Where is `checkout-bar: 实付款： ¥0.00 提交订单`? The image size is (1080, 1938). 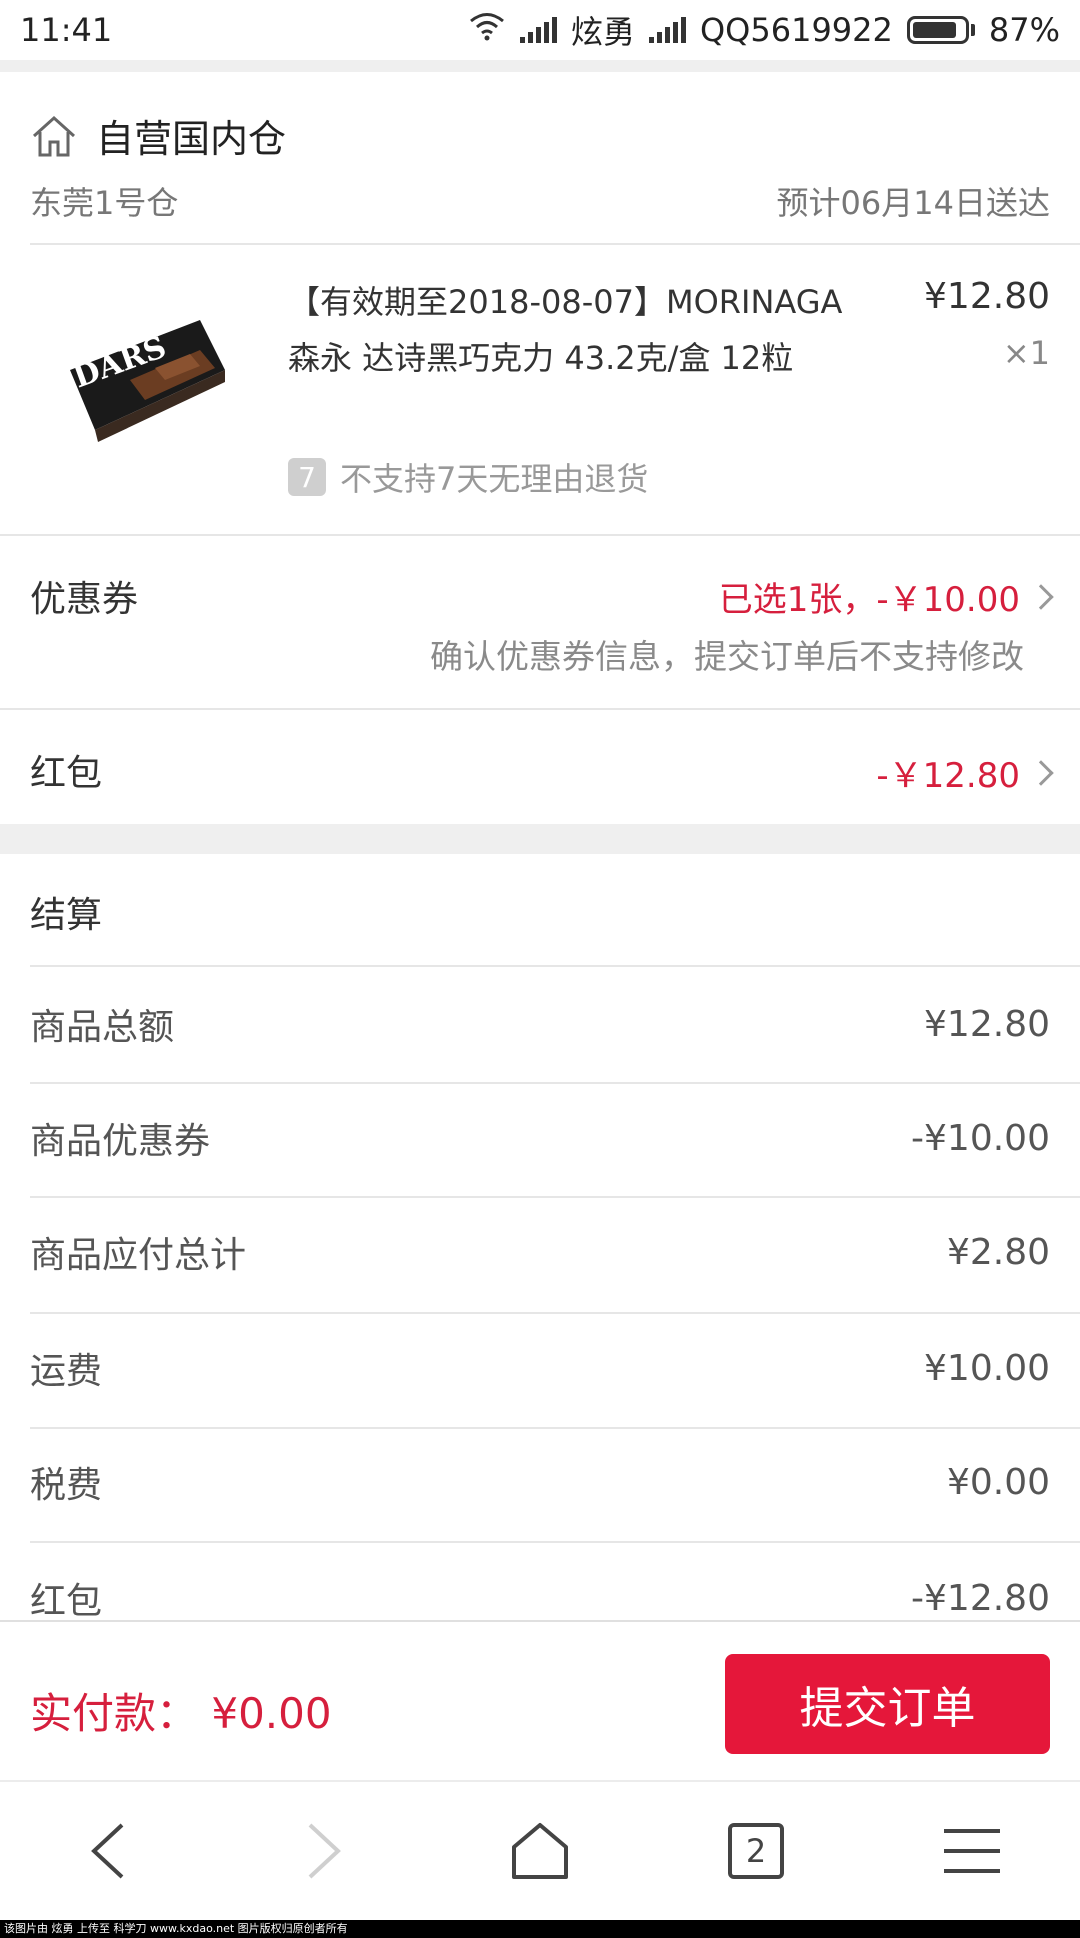
checkout-bar: 实付款： ¥0.00 提交订单 is located at coordinates (540, 1700).